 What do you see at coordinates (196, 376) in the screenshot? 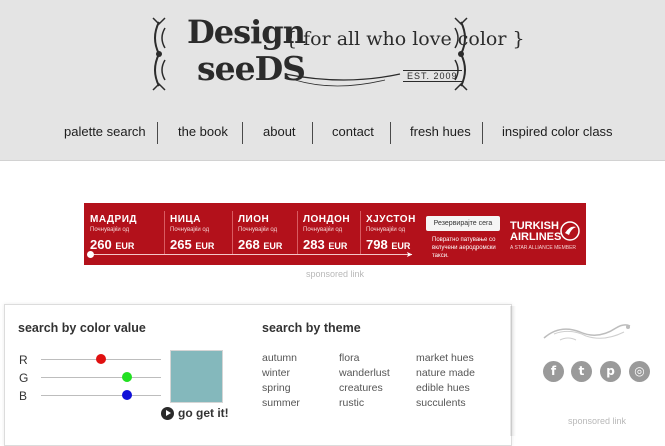
I see `color-preview-swatch` at bounding box center [196, 376].